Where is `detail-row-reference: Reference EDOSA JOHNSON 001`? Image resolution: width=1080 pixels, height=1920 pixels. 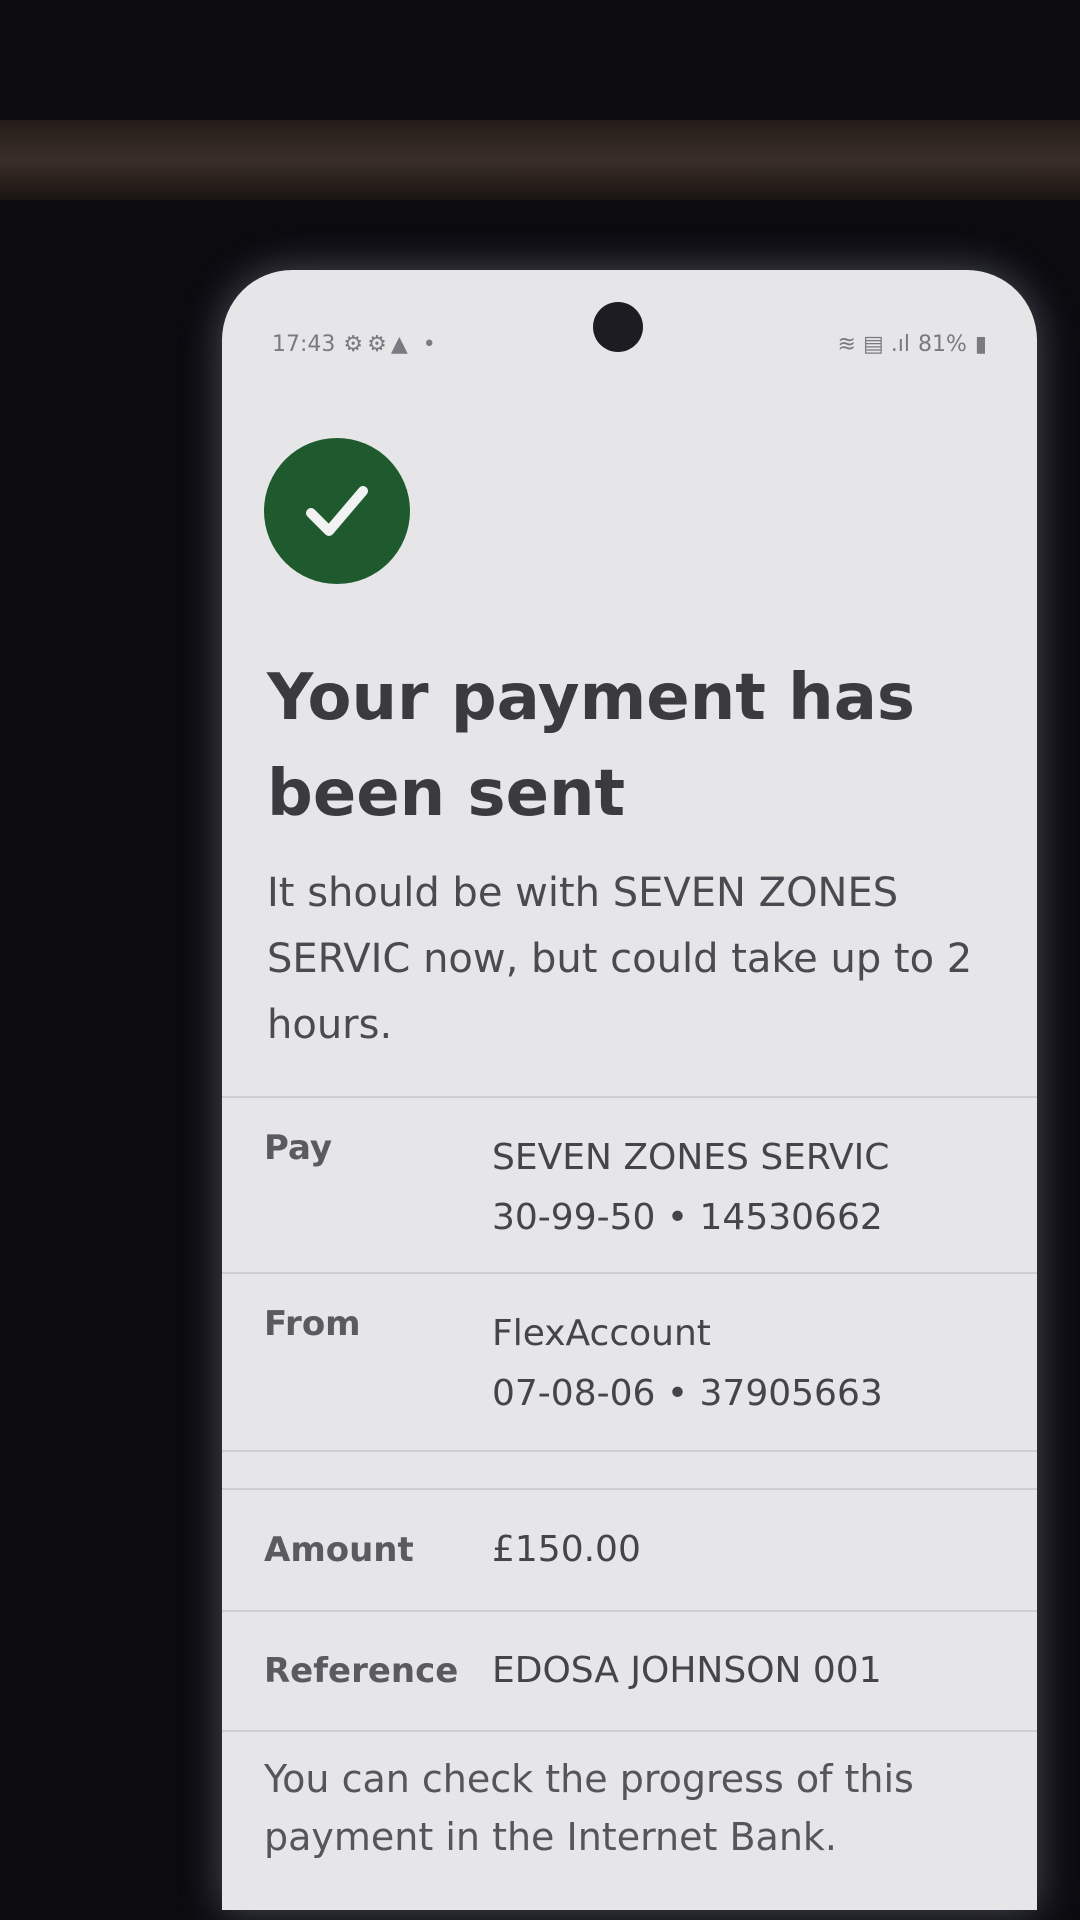
detail-row-reference: Reference EDOSA JOHNSON 001 is located at coordinates (629, 1670).